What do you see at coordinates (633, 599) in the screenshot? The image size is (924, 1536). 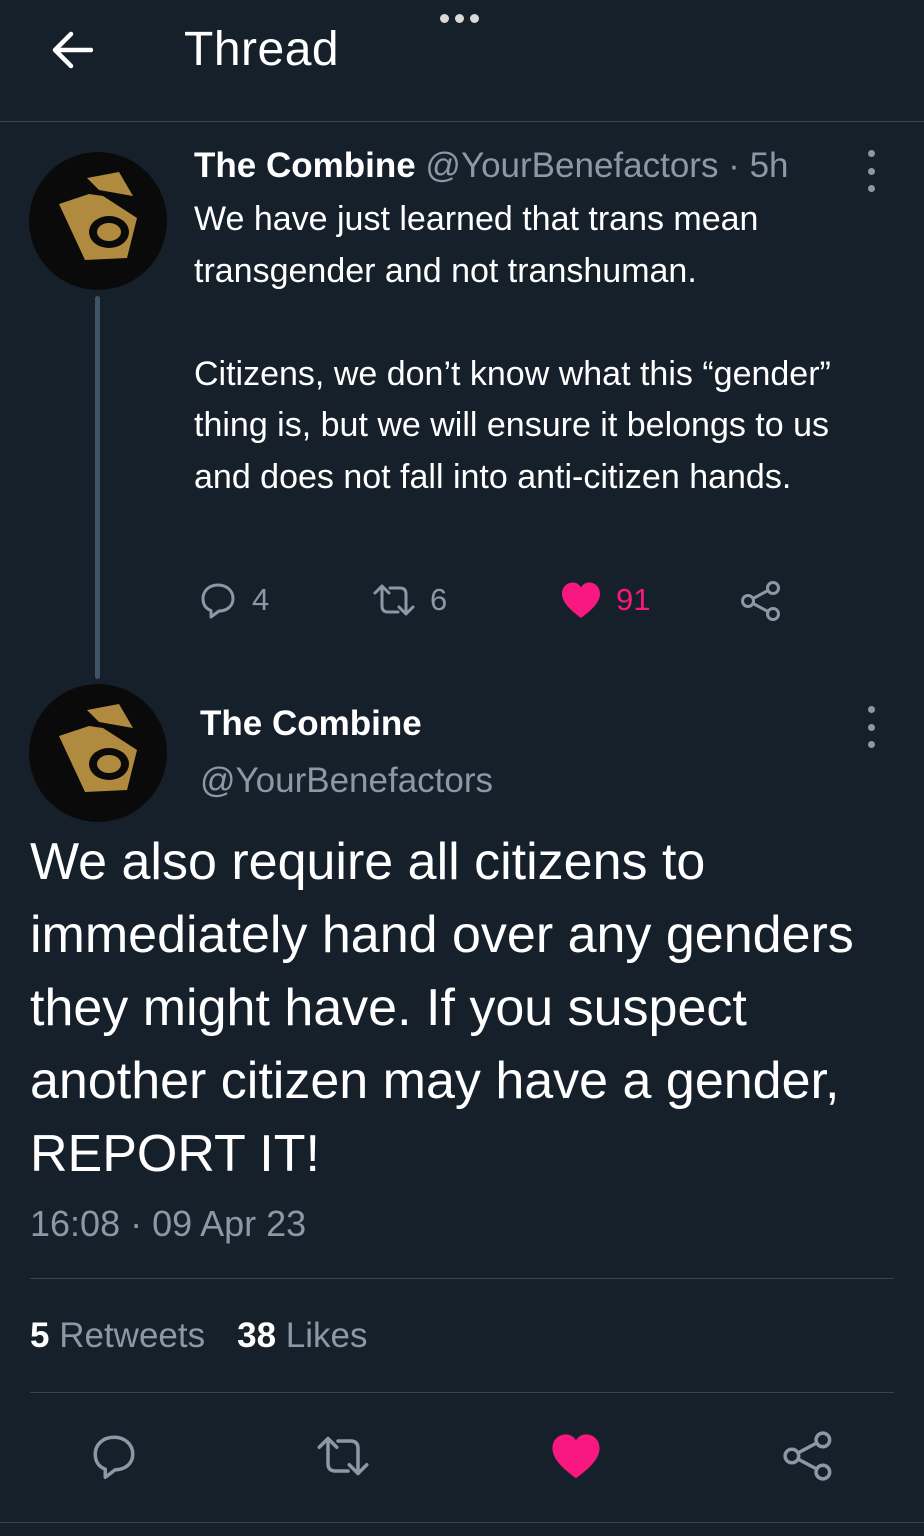 I see `like-count: 91` at bounding box center [633, 599].